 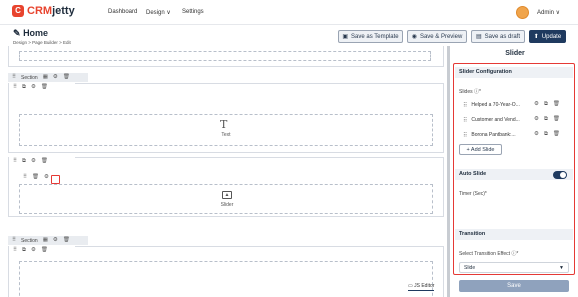 I want to click on slide-item: ⠿ Helped a 70-Year-O... ⚙ ⧉ 🗑, so click(x=511, y=105).